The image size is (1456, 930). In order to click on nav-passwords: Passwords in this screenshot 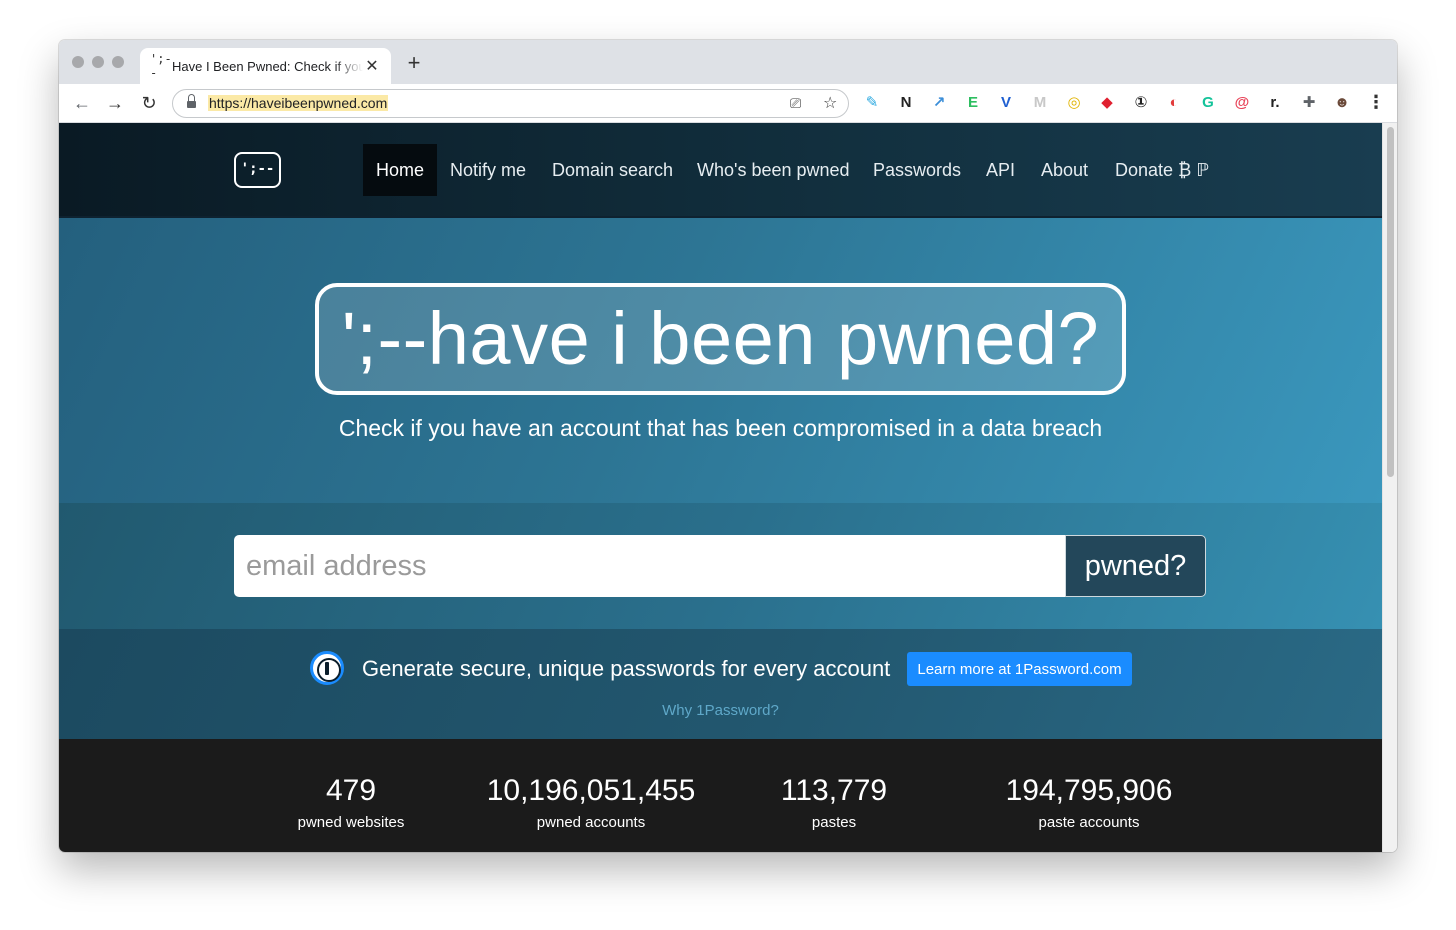, I will do `click(917, 170)`.